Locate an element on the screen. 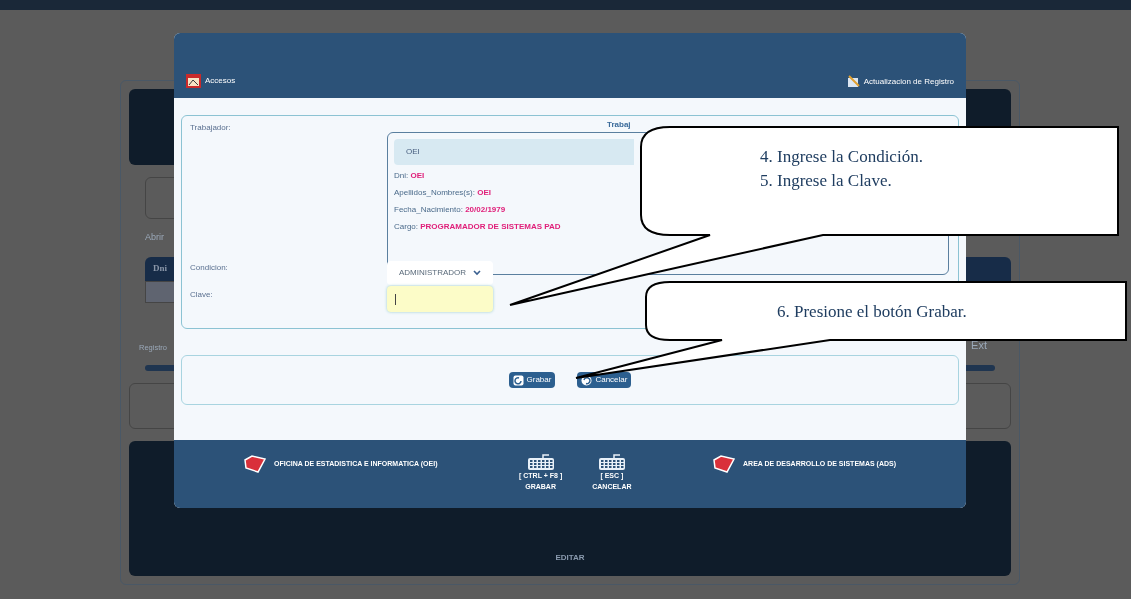 The height and width of the screenshot is (599, 1131). worker-label: Trabajador: is located at coordinates (210, 128).